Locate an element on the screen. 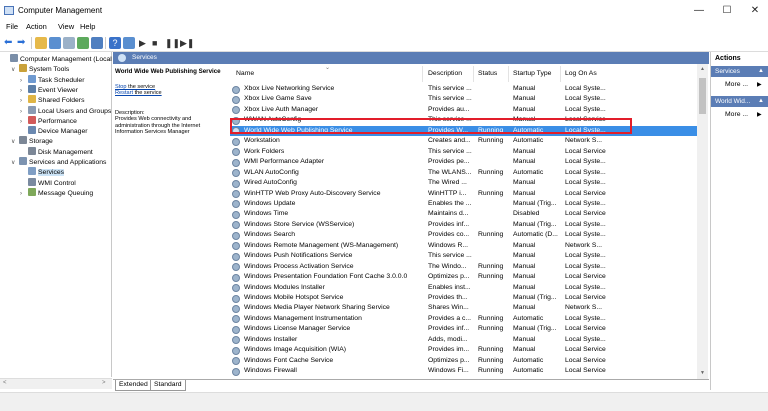 The height and width of the screenshot is (411, 768). tree-item: WMI Control is located at coordinates (48, 182).